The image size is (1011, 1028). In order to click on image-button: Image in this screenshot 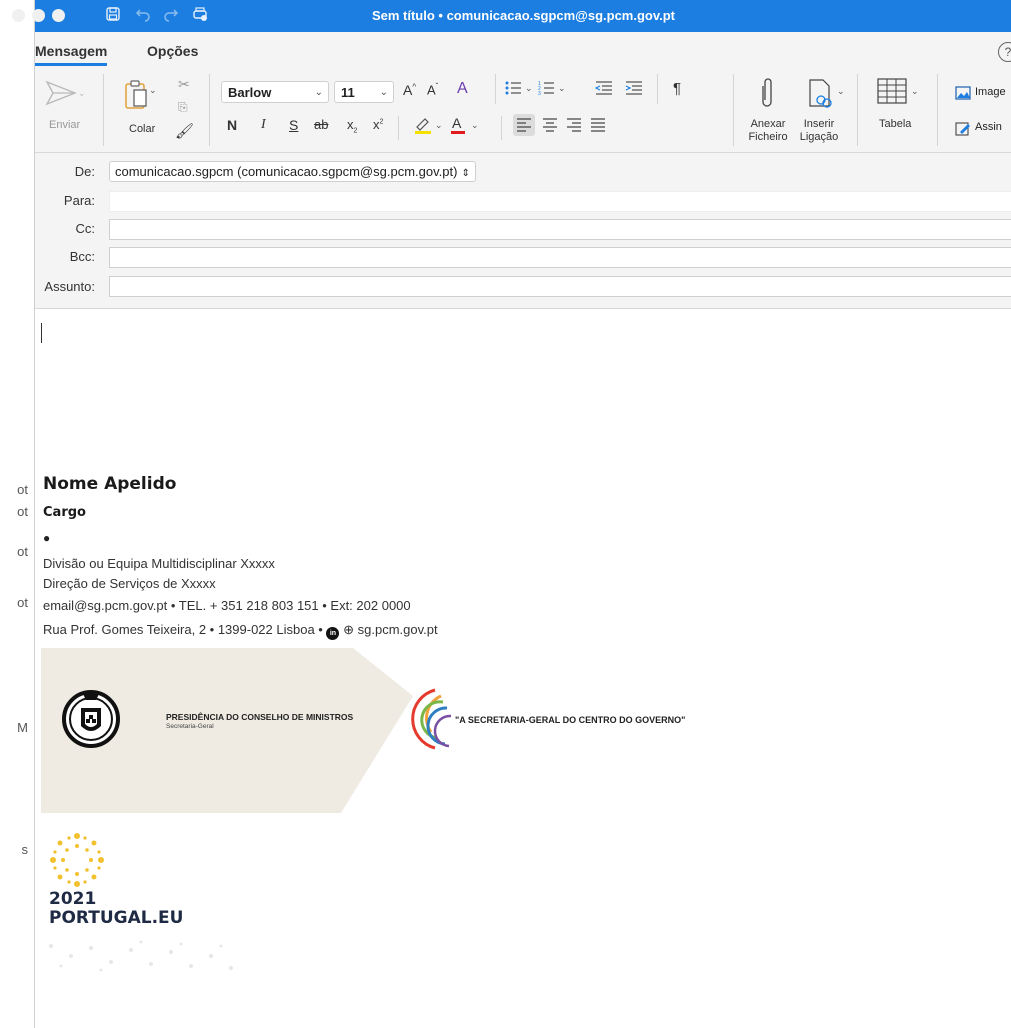, I will do `click(990, 92)`.